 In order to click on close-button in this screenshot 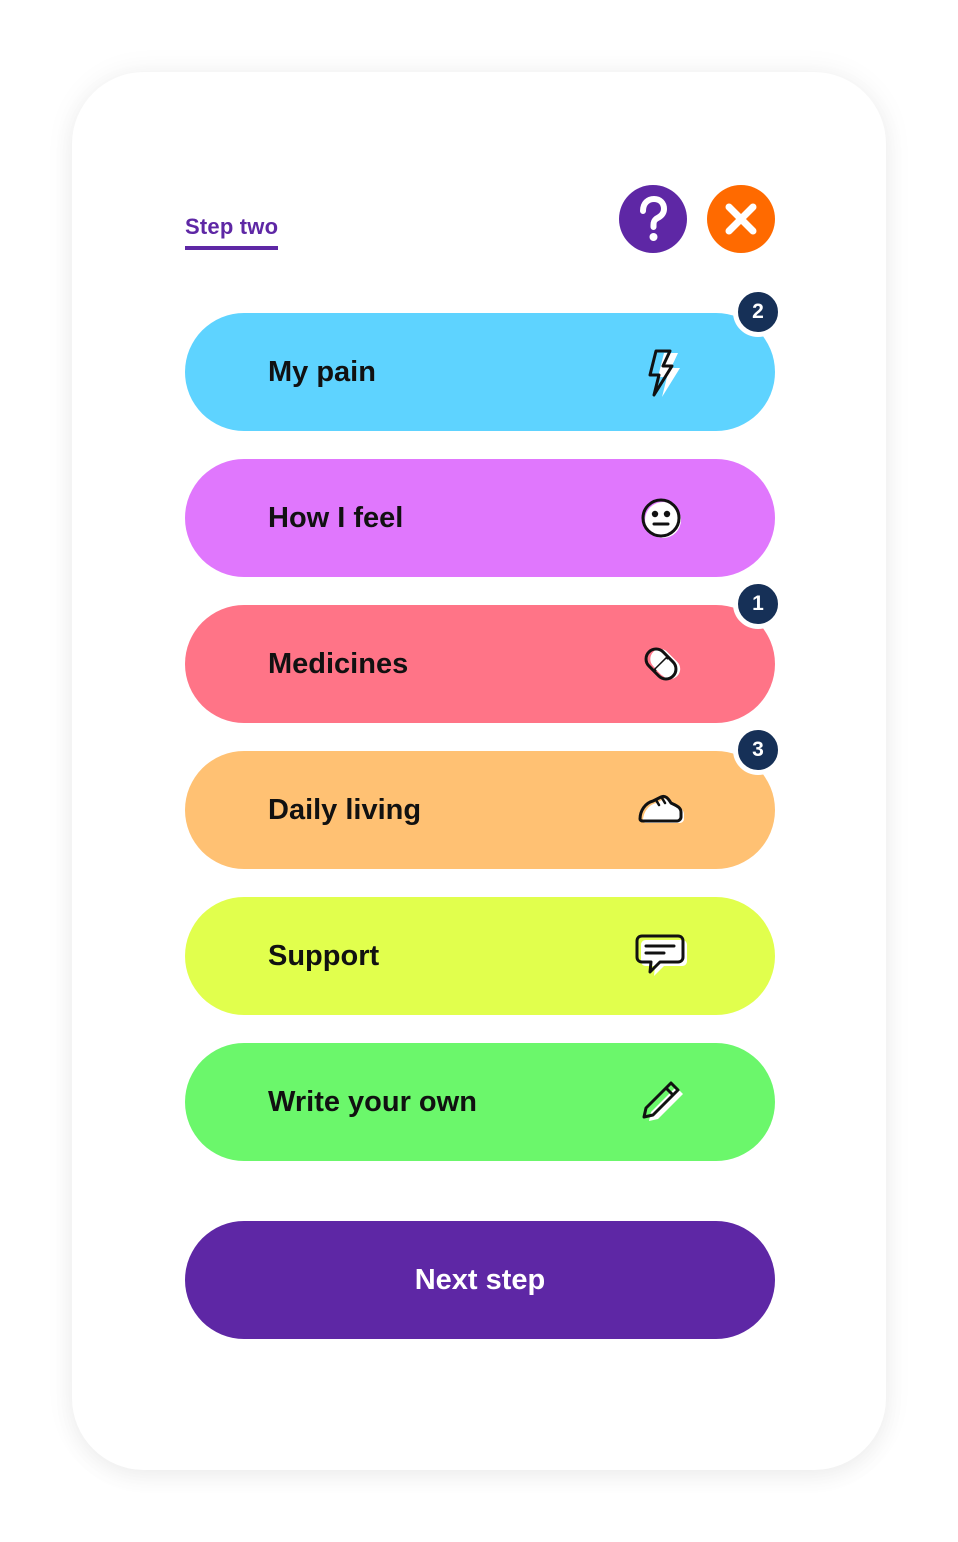, I will do `click(741, 219)`.